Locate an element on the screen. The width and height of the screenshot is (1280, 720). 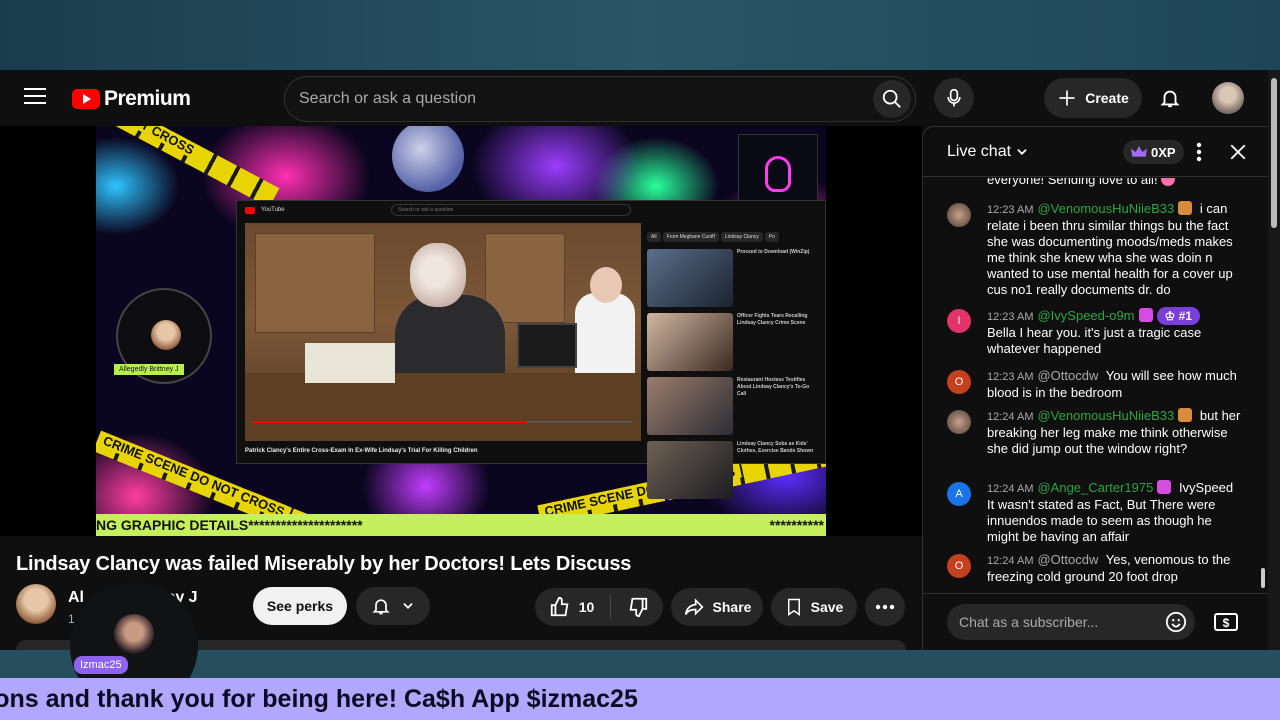
message-author: @Ange_Carter1975 is located at coordinates (1095, 487).